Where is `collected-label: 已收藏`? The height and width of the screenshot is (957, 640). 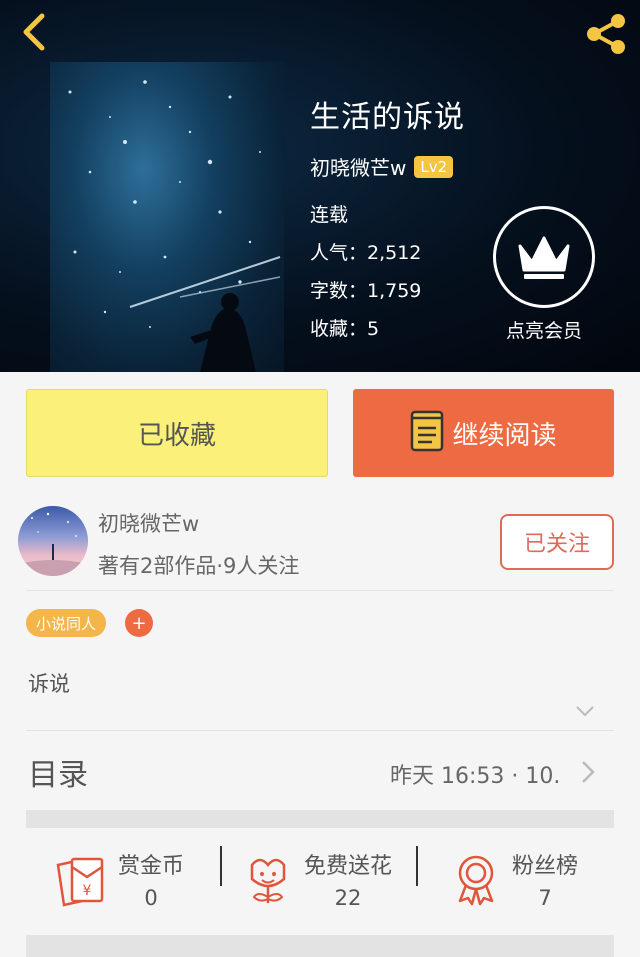
collected-label: 已收藏 is located at coordinates (176, 435).